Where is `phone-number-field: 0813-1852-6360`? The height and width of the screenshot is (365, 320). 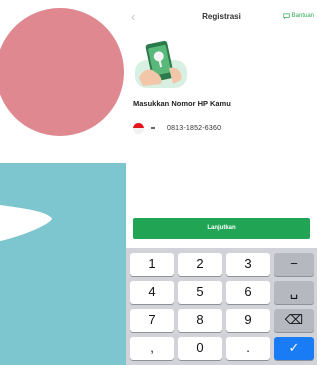 phone-number-field: 0813-1852-6360 is located at coordinates (194, 128).